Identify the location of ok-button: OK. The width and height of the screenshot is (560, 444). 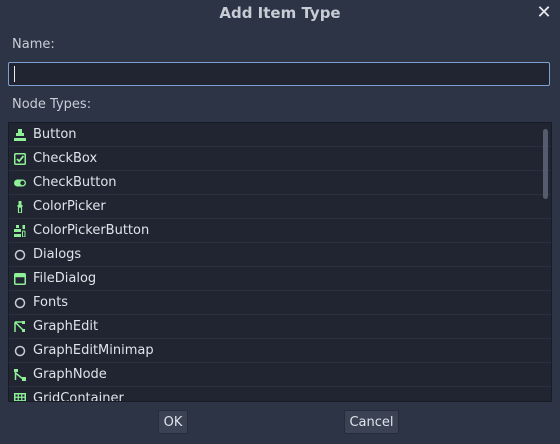
(173, 422).